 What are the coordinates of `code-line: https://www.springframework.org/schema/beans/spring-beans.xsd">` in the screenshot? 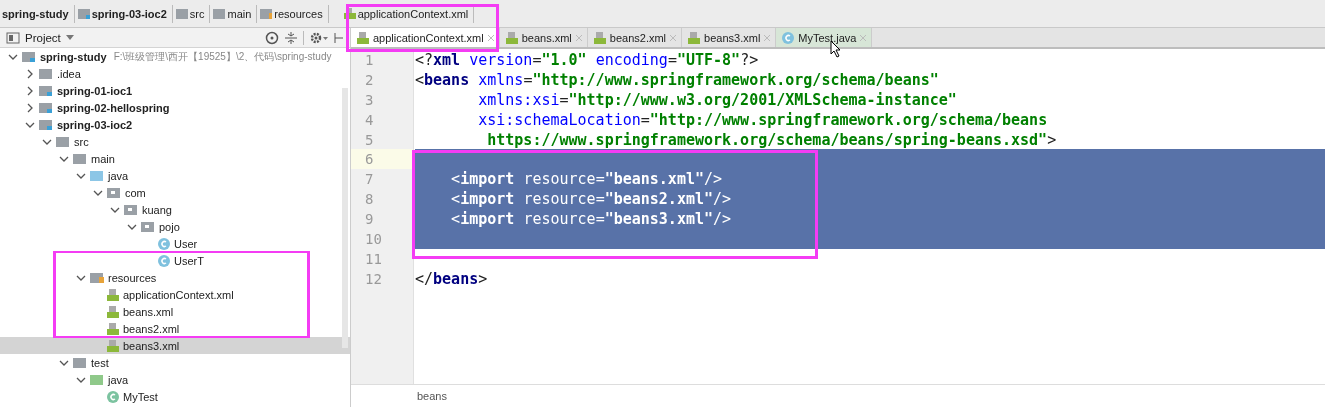 It's located at (771, 139).